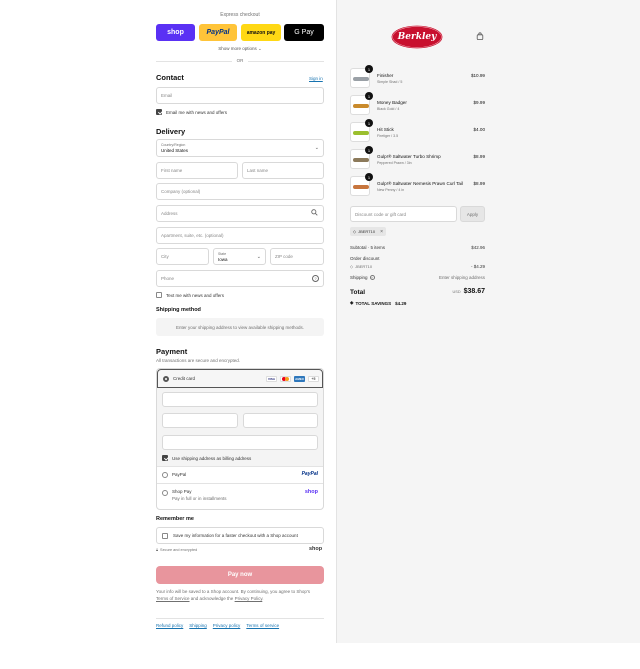 This screenshot has width=640, height=669. What do you see at coordinates (240, 95) in the screenshot?
I see `email-field: Email` at bounding box center [240, 95].